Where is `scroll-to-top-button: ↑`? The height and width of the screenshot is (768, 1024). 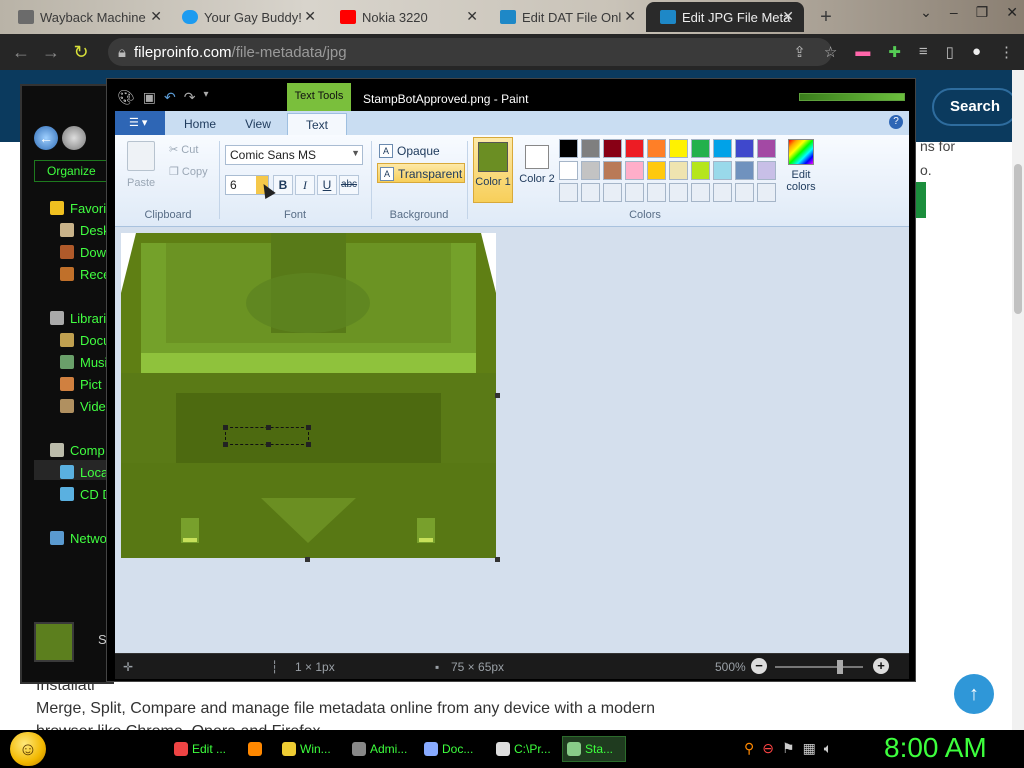
scroll-to-top-button: ↑ is located at coordinates (974, 694).